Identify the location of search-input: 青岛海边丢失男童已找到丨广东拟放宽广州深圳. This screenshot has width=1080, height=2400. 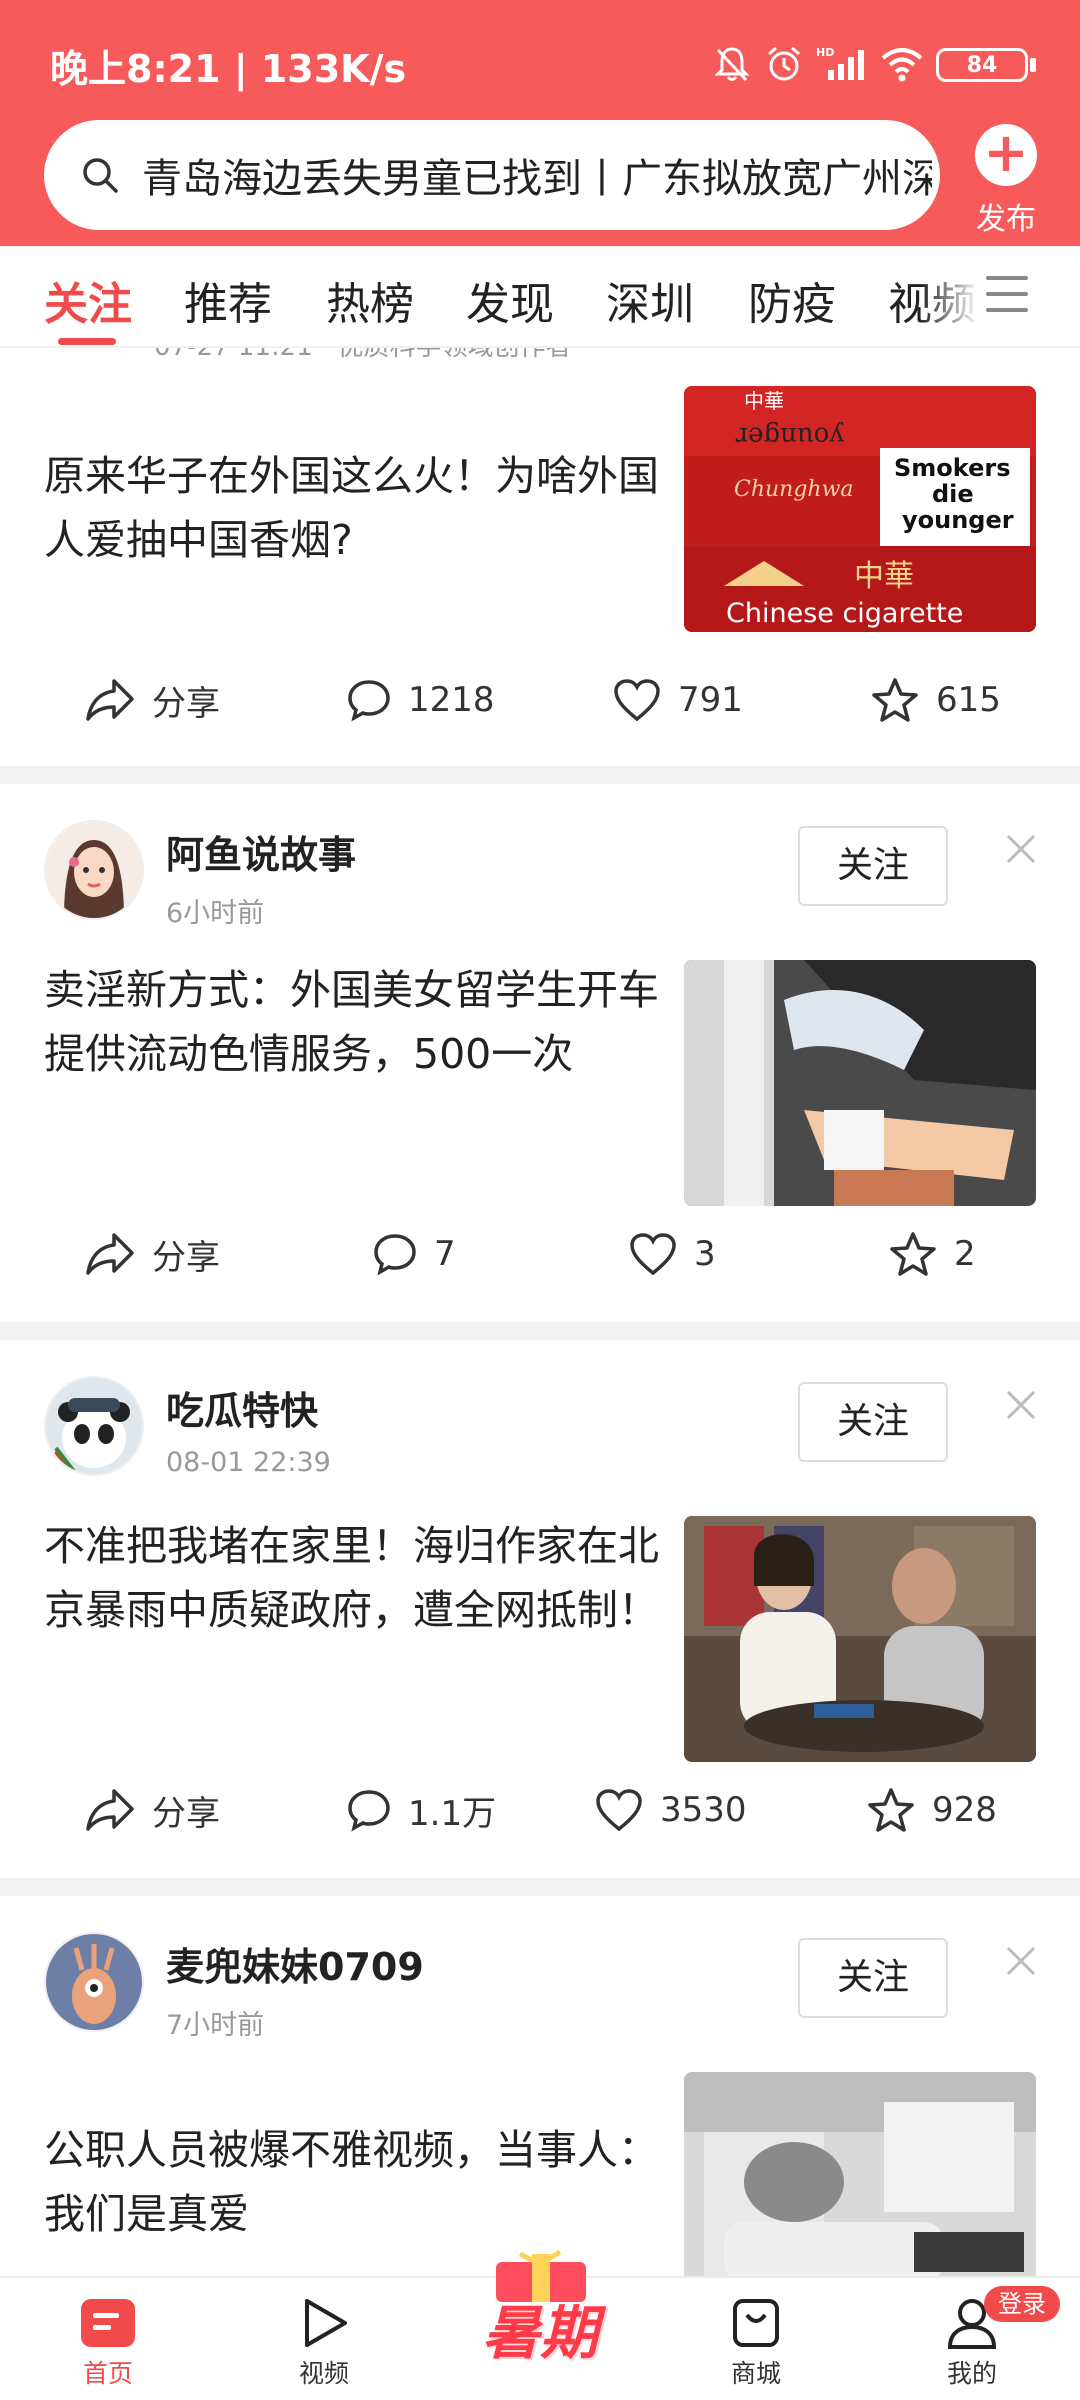
(492, 175).